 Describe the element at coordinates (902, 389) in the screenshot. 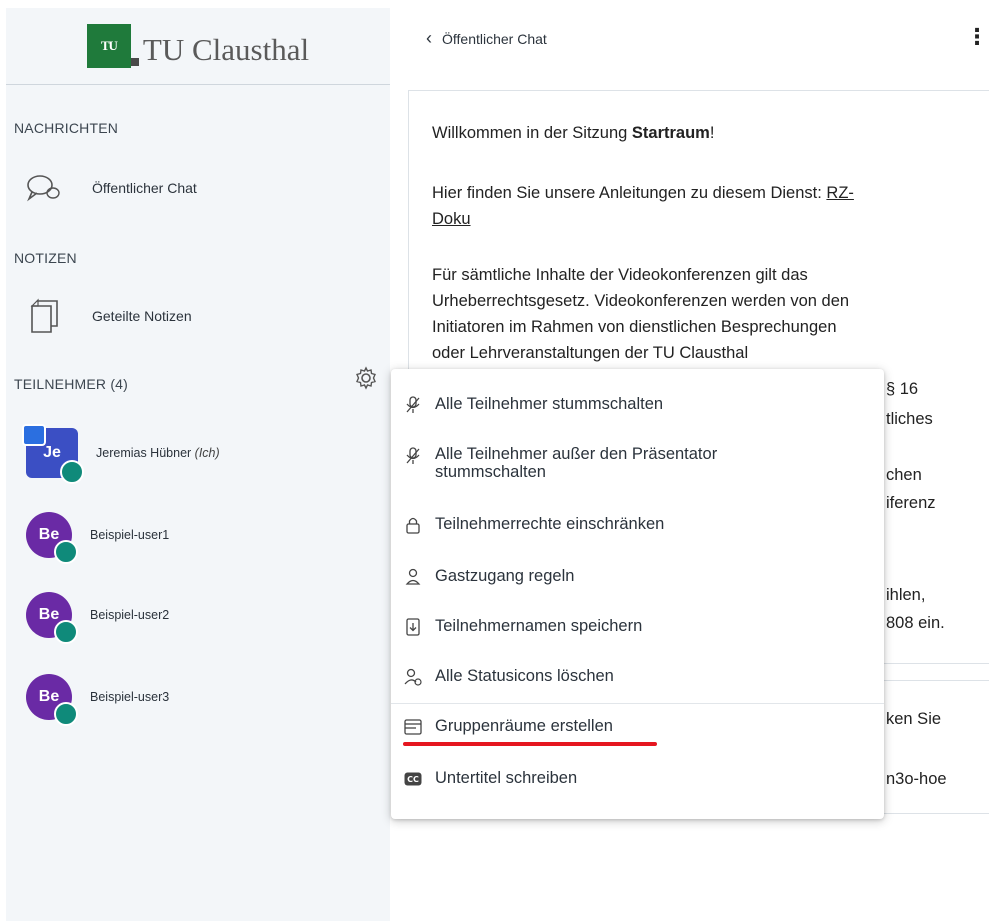

I see `message-fragment: § 16` at that location.